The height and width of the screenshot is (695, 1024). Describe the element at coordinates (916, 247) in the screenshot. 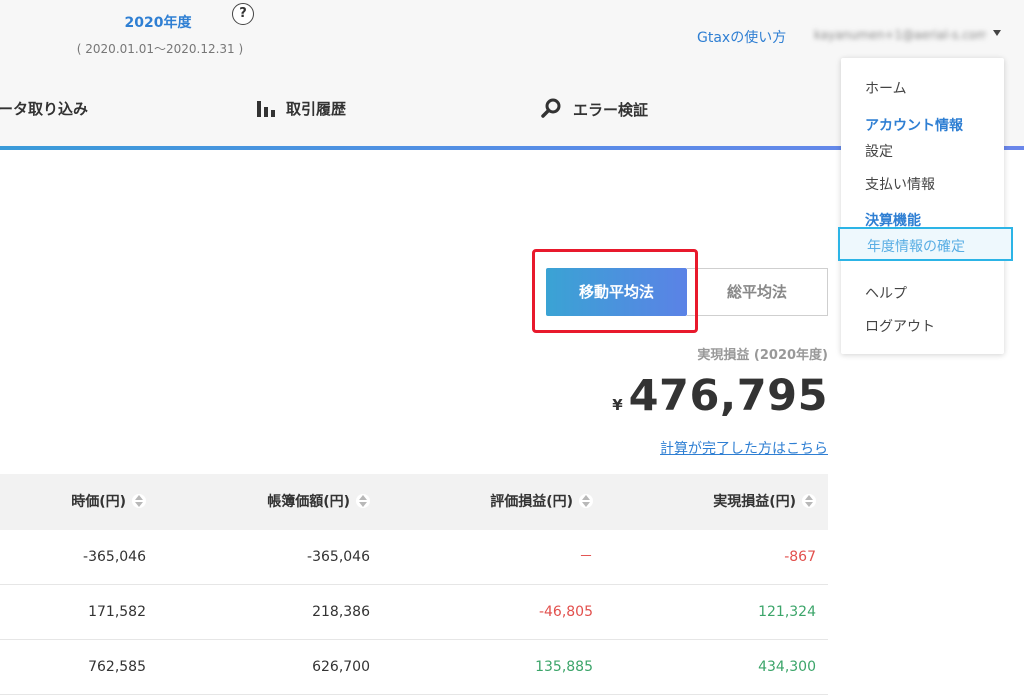

I see `menu-item-confirm-year-label: 年度情報の確定` at that location.